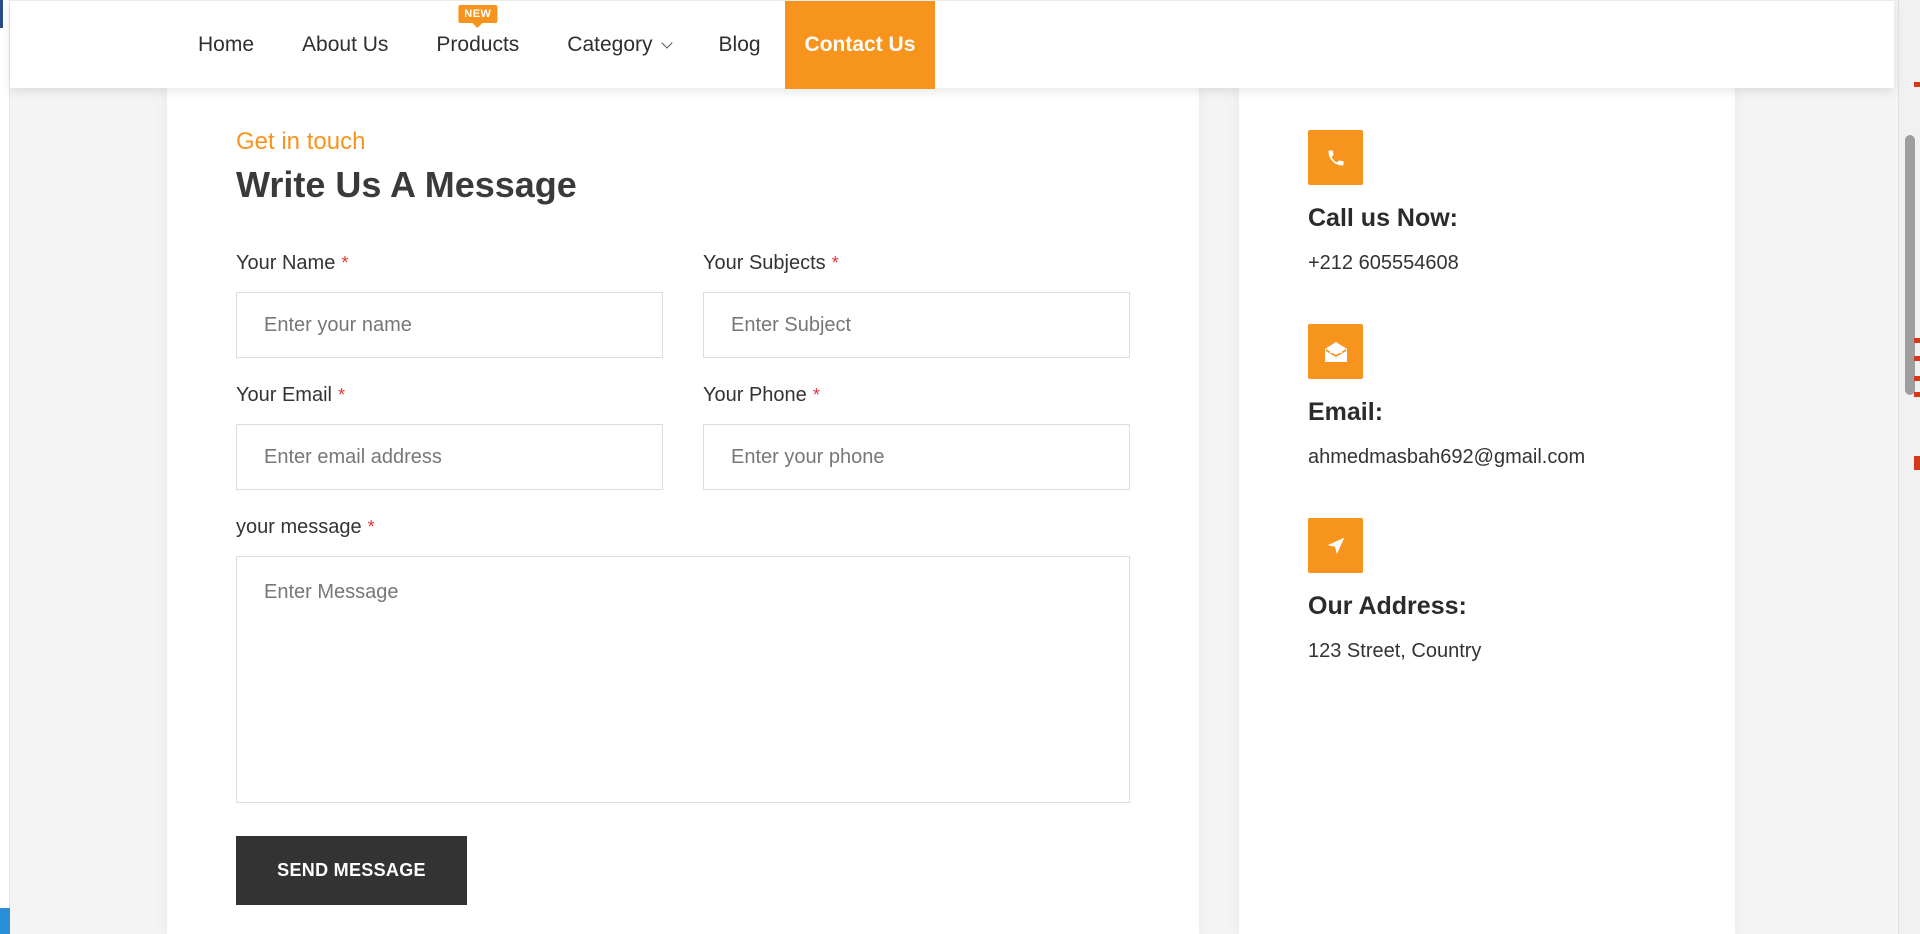  I want to click on nav-item-label: Blog, so click(739, 44).